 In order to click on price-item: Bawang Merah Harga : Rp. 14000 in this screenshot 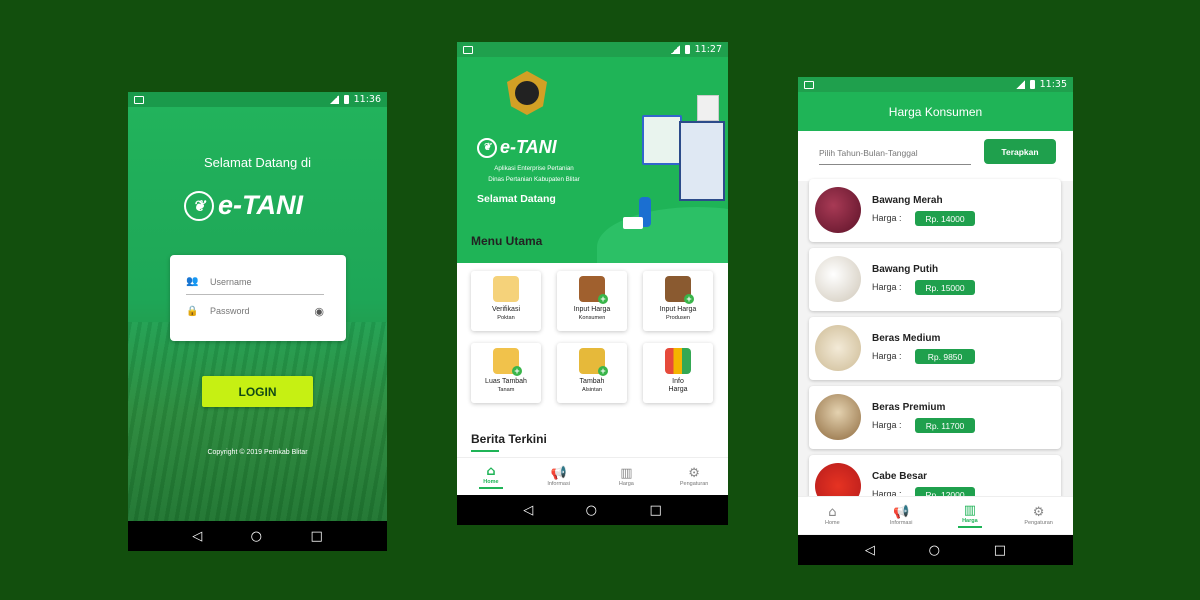, I will do `click(935, 210)`.